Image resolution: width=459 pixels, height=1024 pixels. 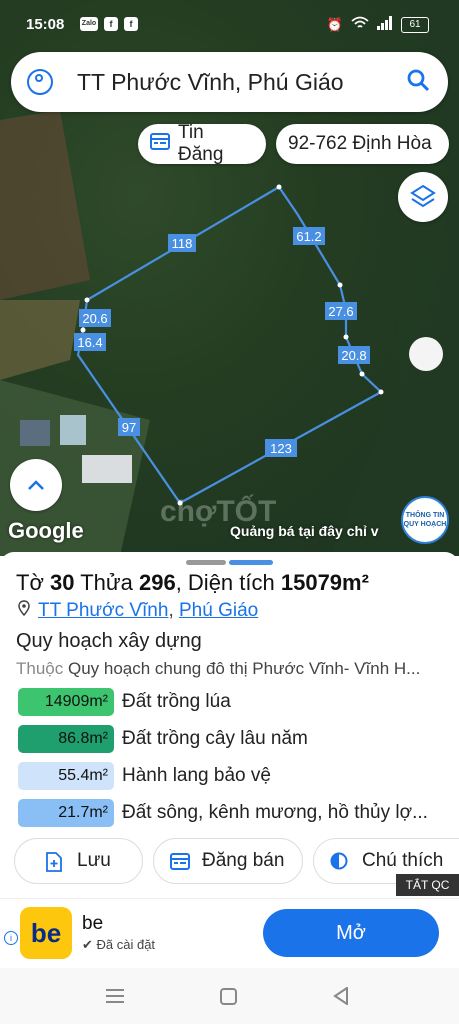 I want to click on legend-label: Chú thích, so click(x=403, y=860).